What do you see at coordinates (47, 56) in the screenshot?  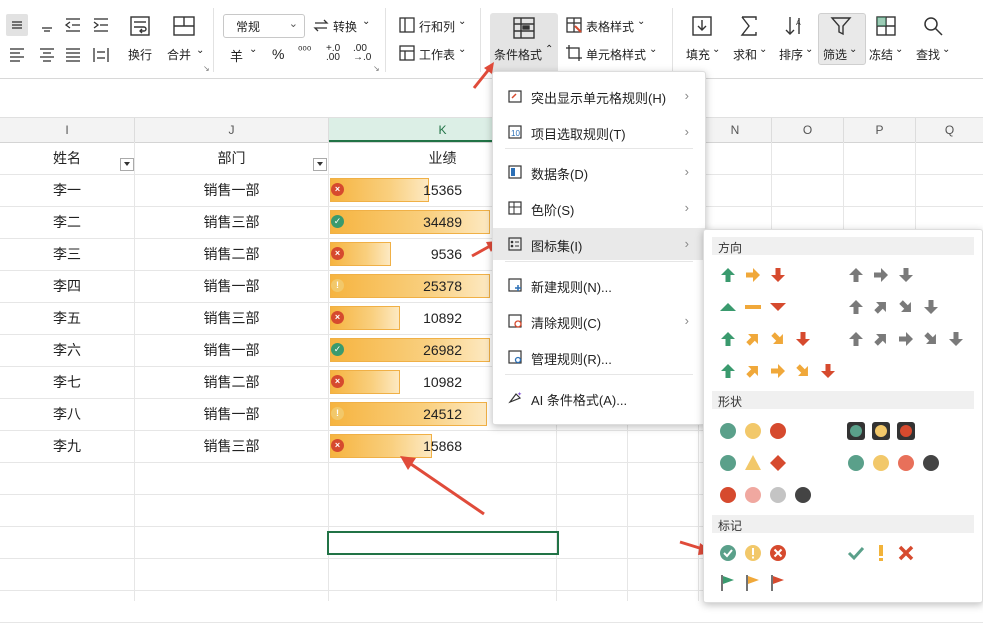 I see `align-center-icon` at bounding box center [47, 56].